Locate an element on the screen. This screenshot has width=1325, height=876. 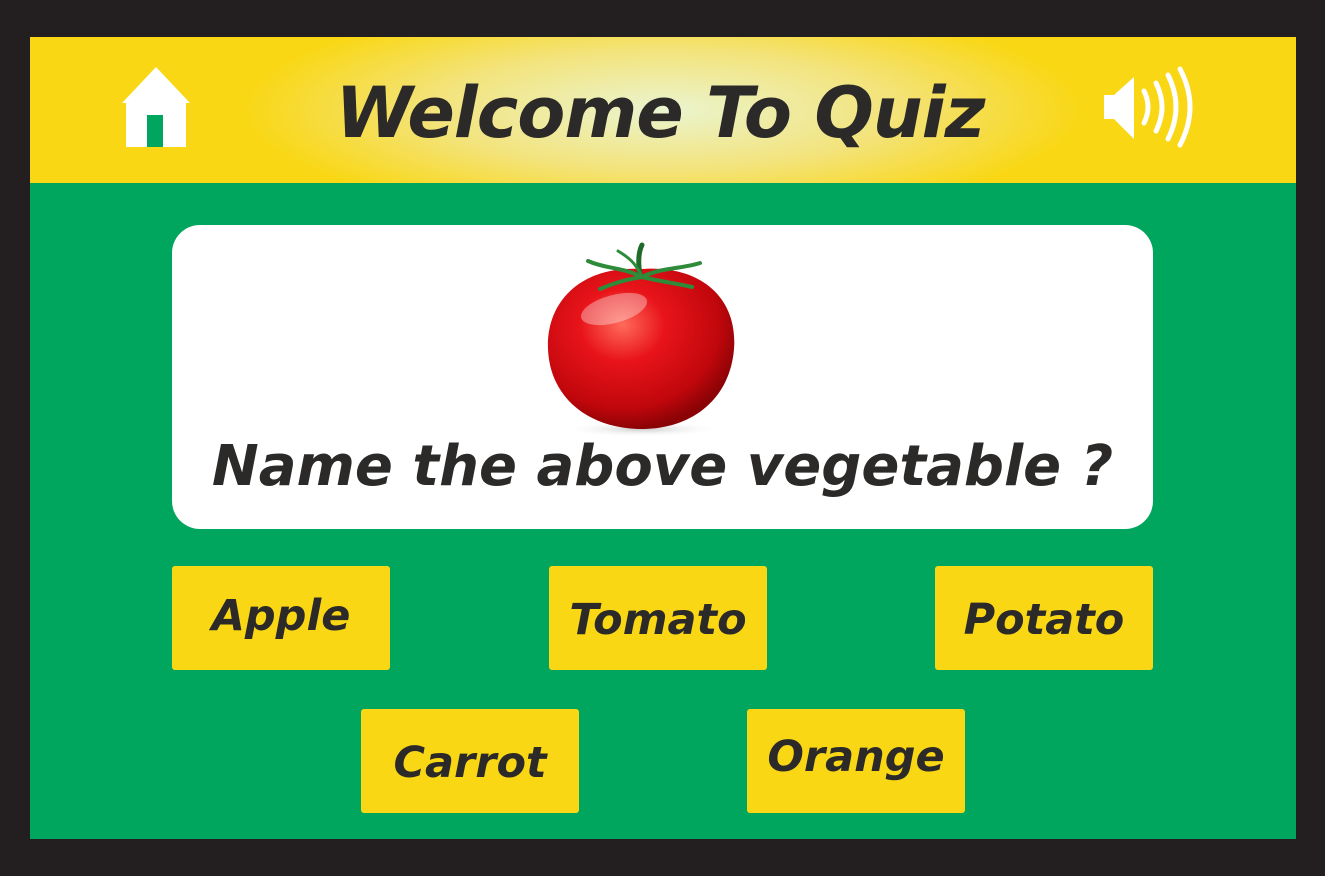
answer-option-potato: Potato is located at coordinates (1044, 618).